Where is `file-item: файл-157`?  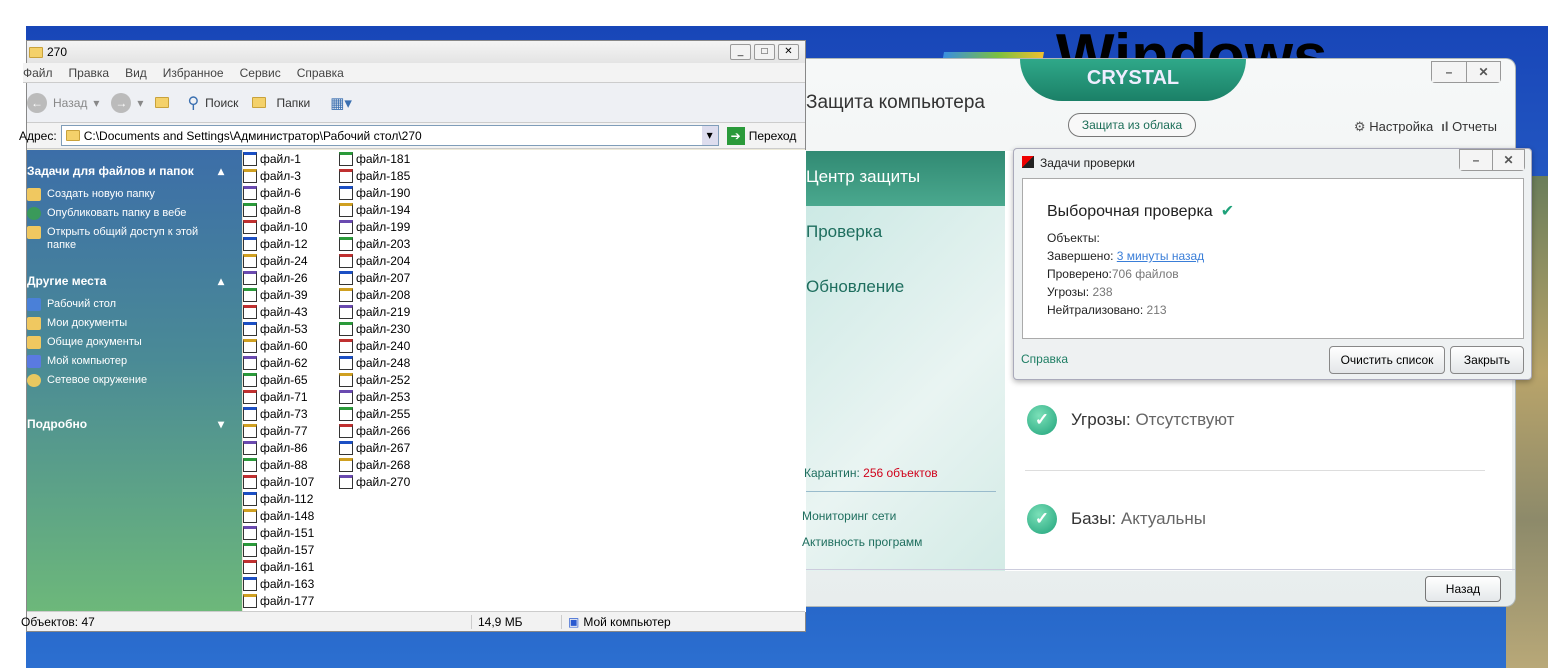
file-item: файл-157 is located at coordinates (278, 549).